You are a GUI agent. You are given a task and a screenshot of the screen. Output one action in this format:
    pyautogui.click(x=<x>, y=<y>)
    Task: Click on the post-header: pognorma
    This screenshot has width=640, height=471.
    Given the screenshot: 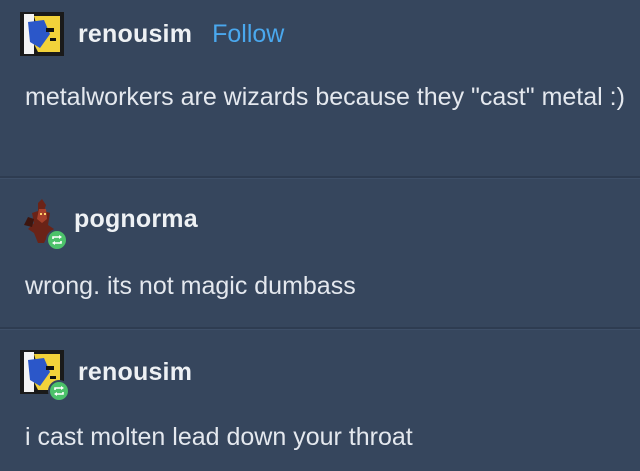 What is the action you would take?
    pyautogui.click(x=109, y=225)
    